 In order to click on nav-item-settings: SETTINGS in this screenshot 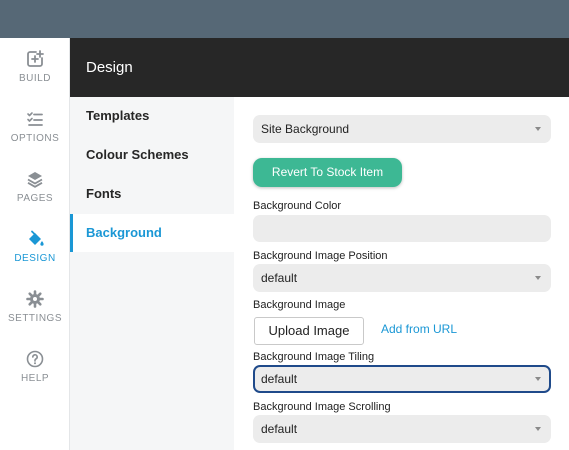, I will do `click(35, 320)`.